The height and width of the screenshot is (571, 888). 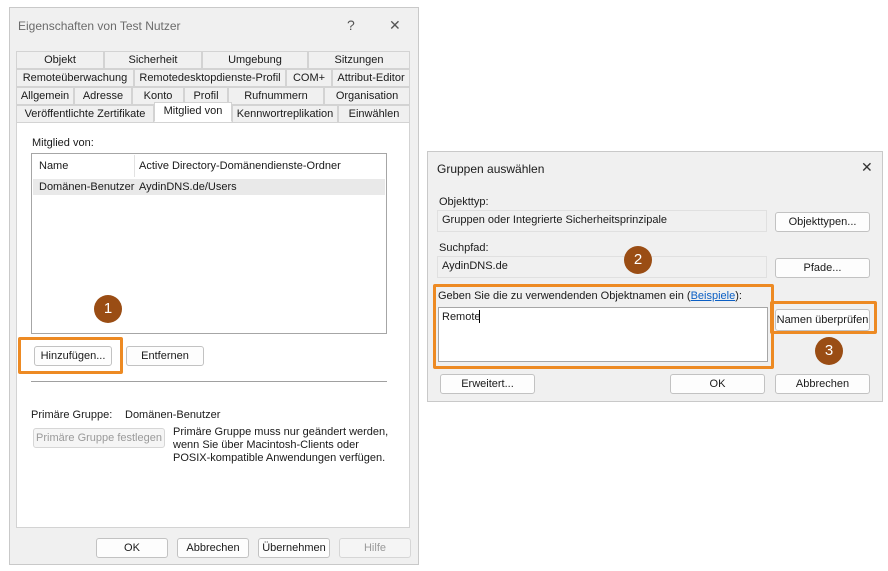 I want to click on help-icon: ?, so click(x=351, y=25).